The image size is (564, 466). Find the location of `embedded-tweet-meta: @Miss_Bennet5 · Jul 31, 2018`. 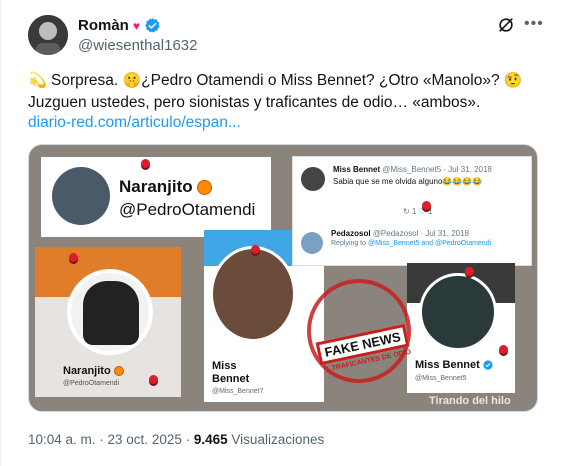

embedded-tweet-meta: @Miss_Bennet5 · Jul 31, 2018 is located at coordinates (437, 169).